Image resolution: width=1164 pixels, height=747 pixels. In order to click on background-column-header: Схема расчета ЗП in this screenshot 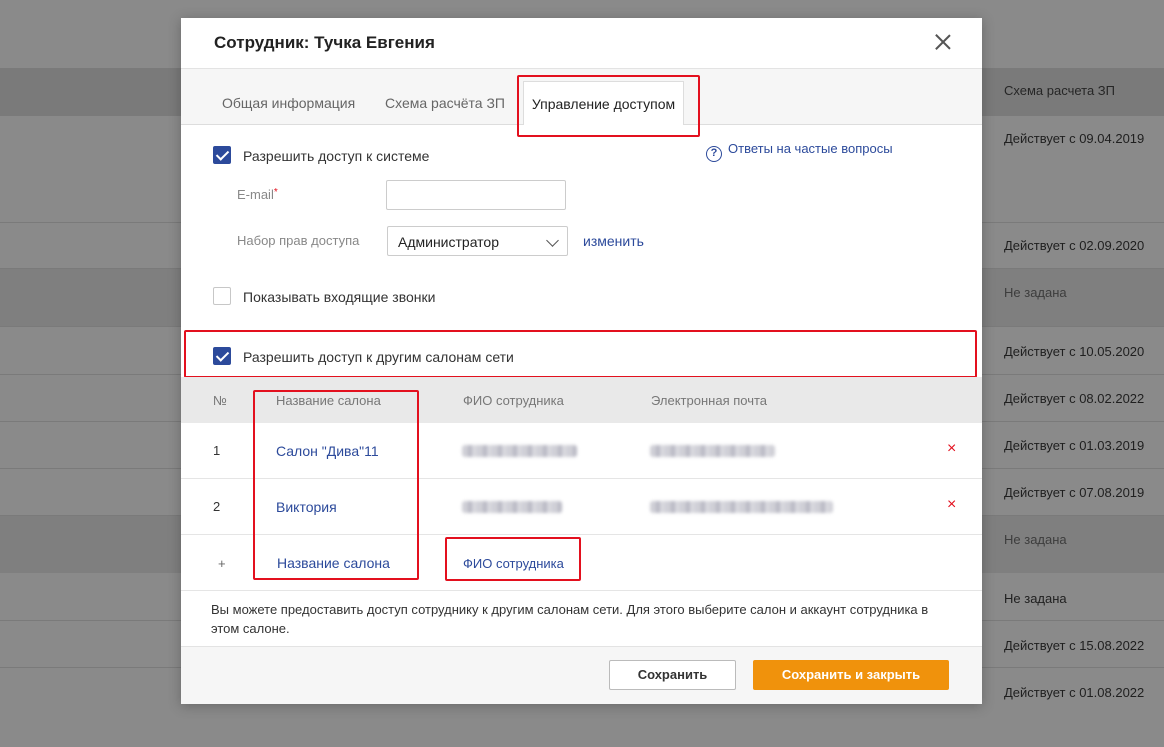, I will do `click(1059, 90)`.